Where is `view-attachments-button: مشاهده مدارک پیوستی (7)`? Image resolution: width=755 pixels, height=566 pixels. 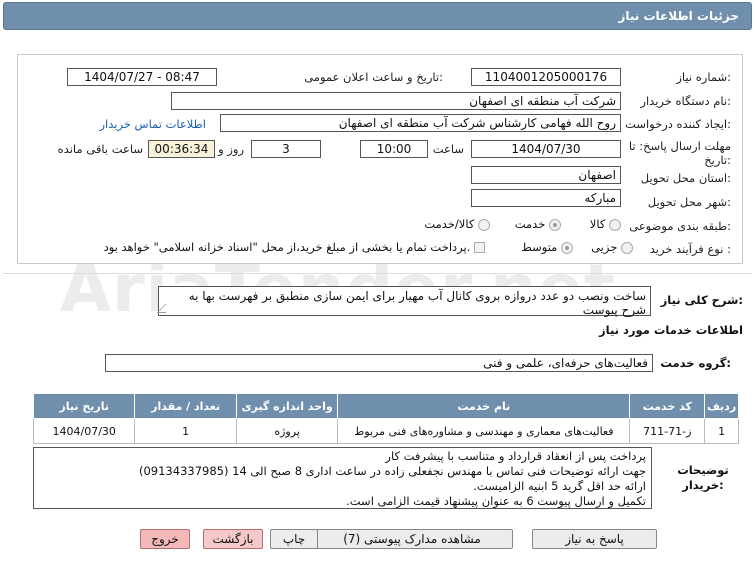 view-attachments-button: مشاهده مدارک پیوستی (7) is located at coordinates (412, 539).